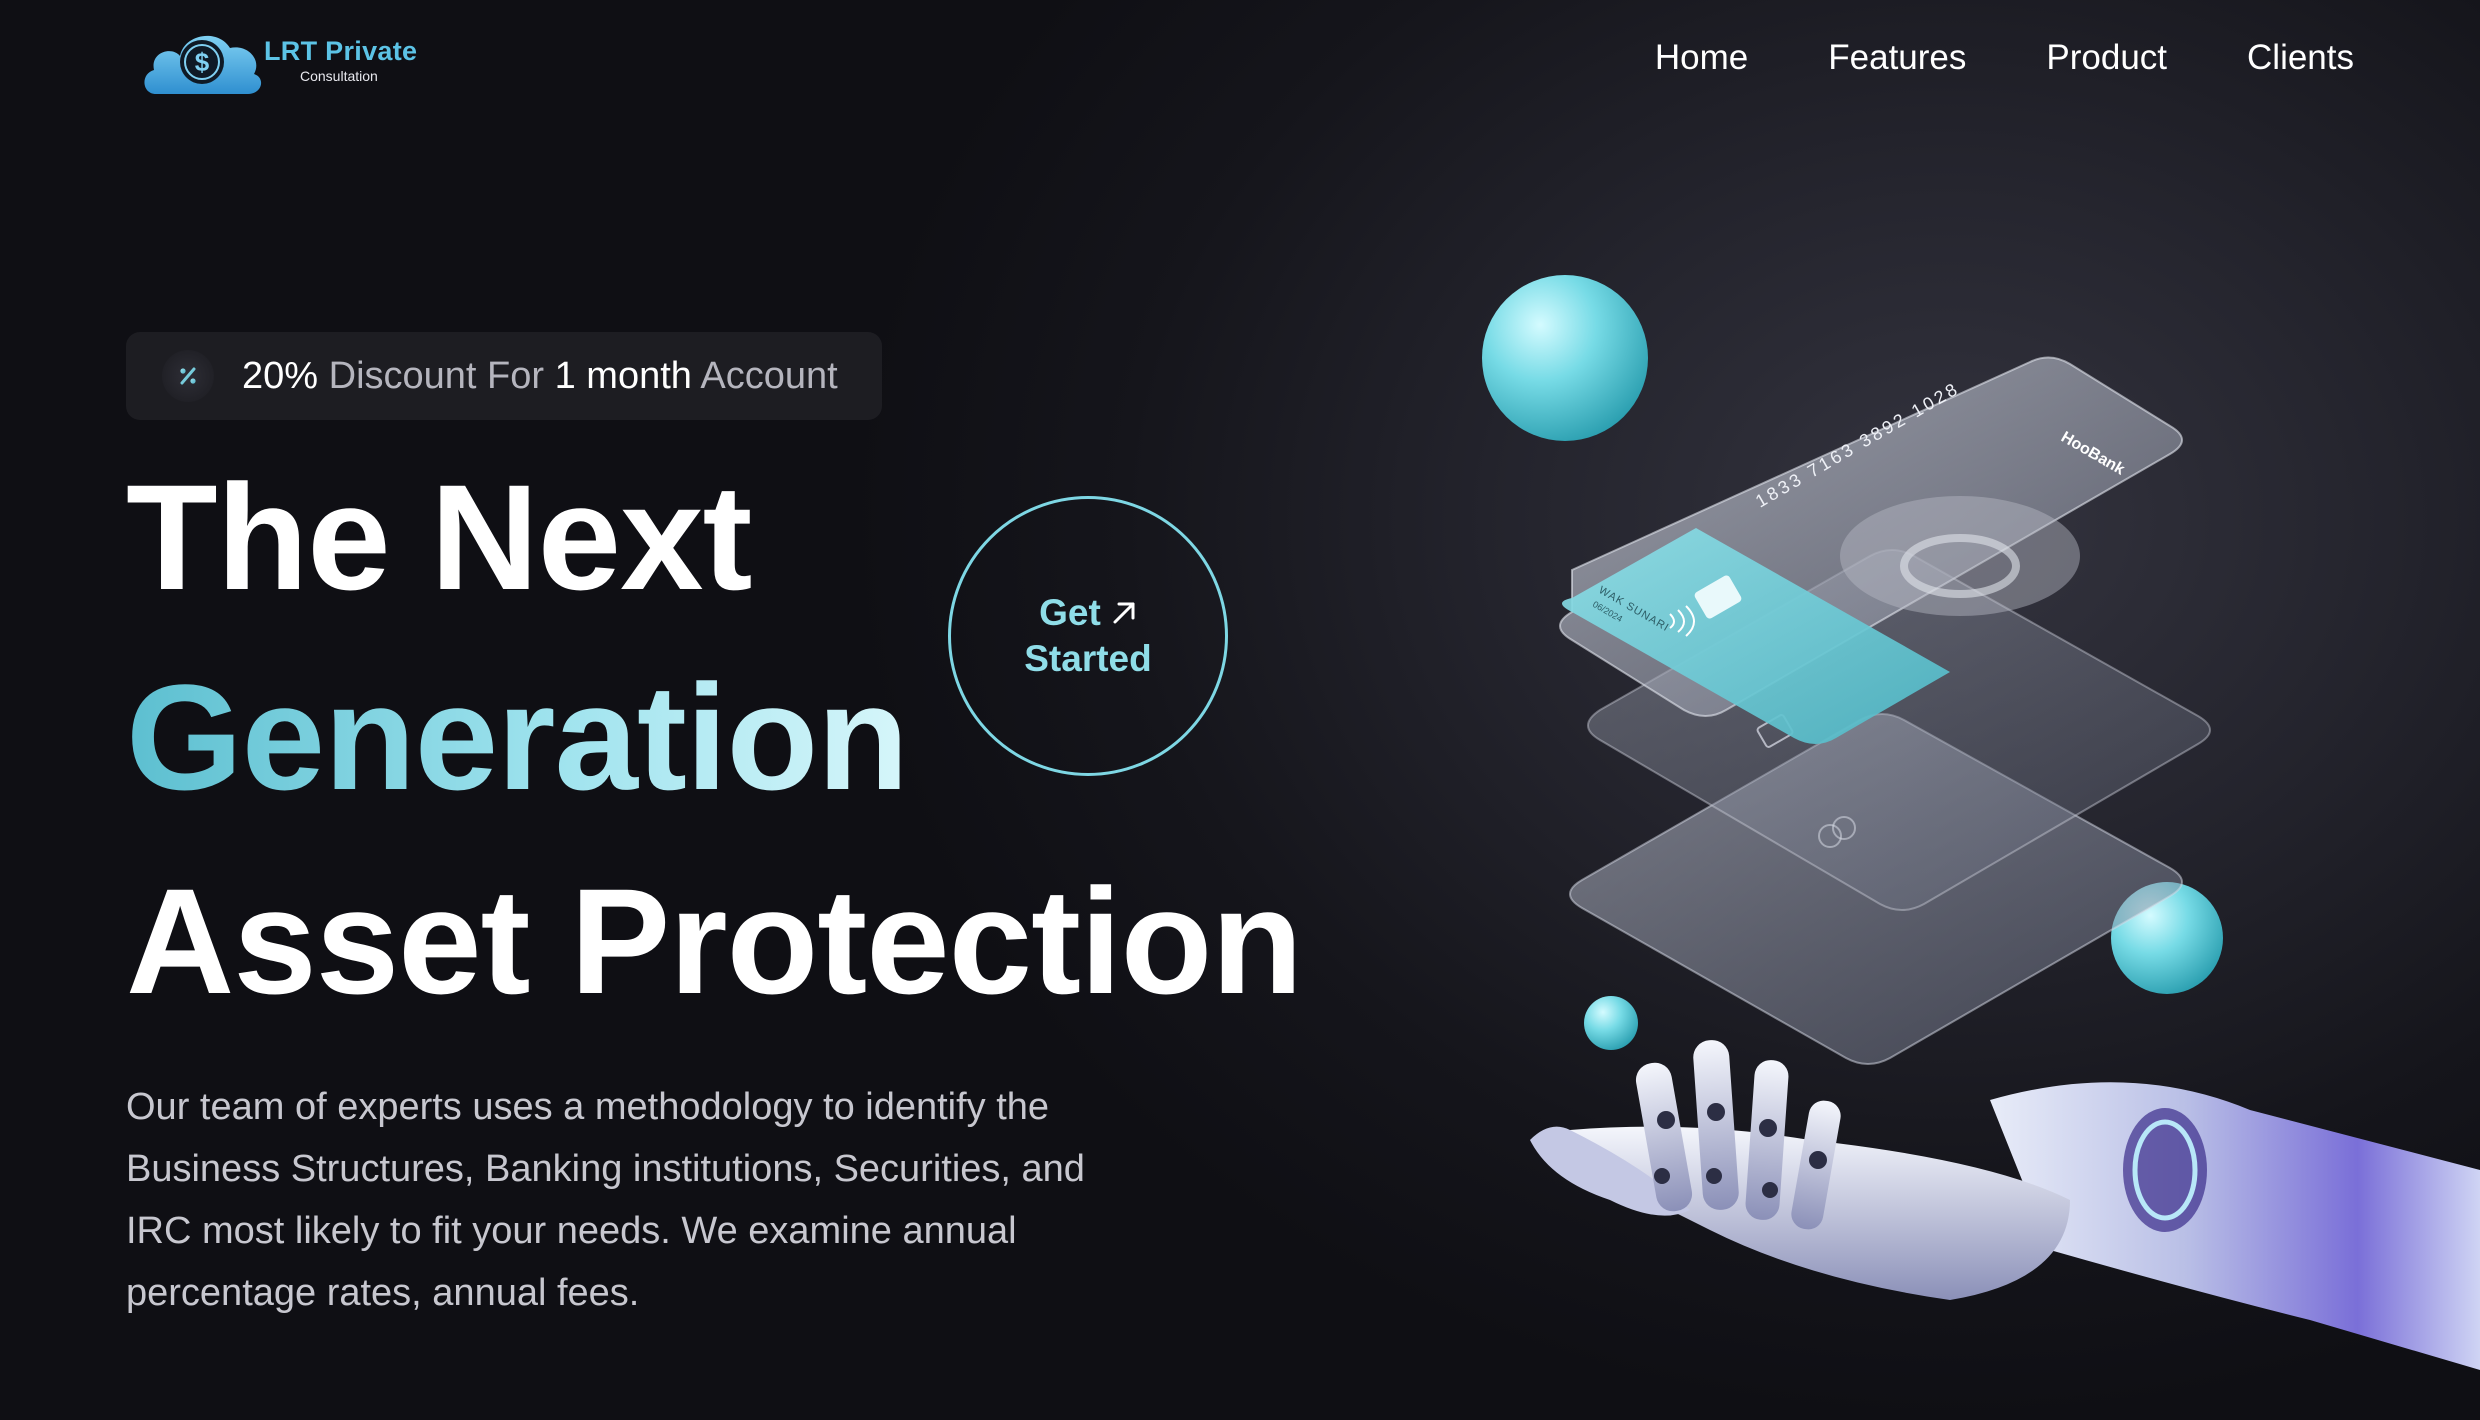 The height and width of the screenshot is (1420, 2480). Describe the element at coordinates (2005, 1205) in the screenshot. I see `robot-hand` at that location.